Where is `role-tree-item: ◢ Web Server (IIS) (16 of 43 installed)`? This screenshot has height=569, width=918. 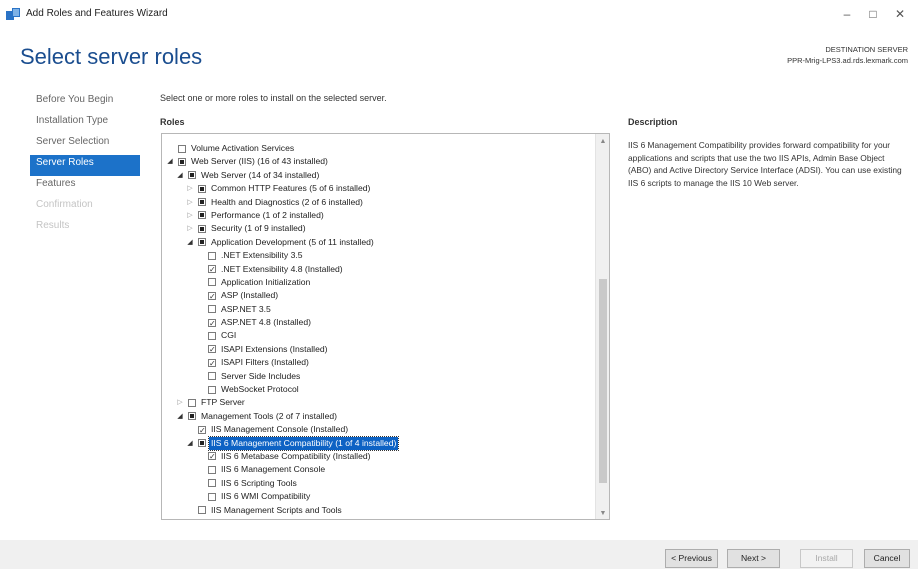
role-tree-item: ◢ Web Server (IIS) (16 of 43 installed) is located at coordinates (378, 161).